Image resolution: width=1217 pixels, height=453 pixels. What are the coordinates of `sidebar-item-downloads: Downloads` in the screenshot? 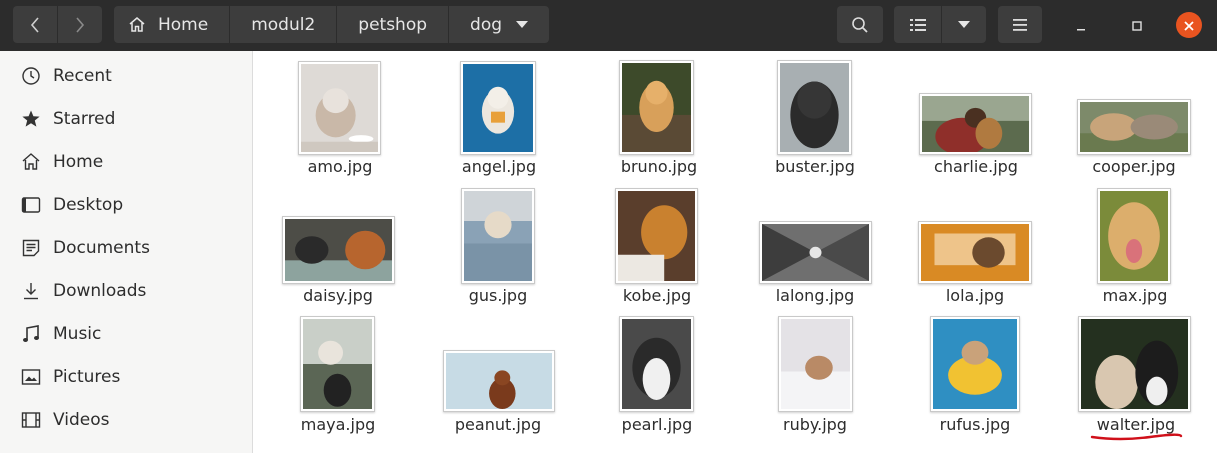 It's located at (126, 290).